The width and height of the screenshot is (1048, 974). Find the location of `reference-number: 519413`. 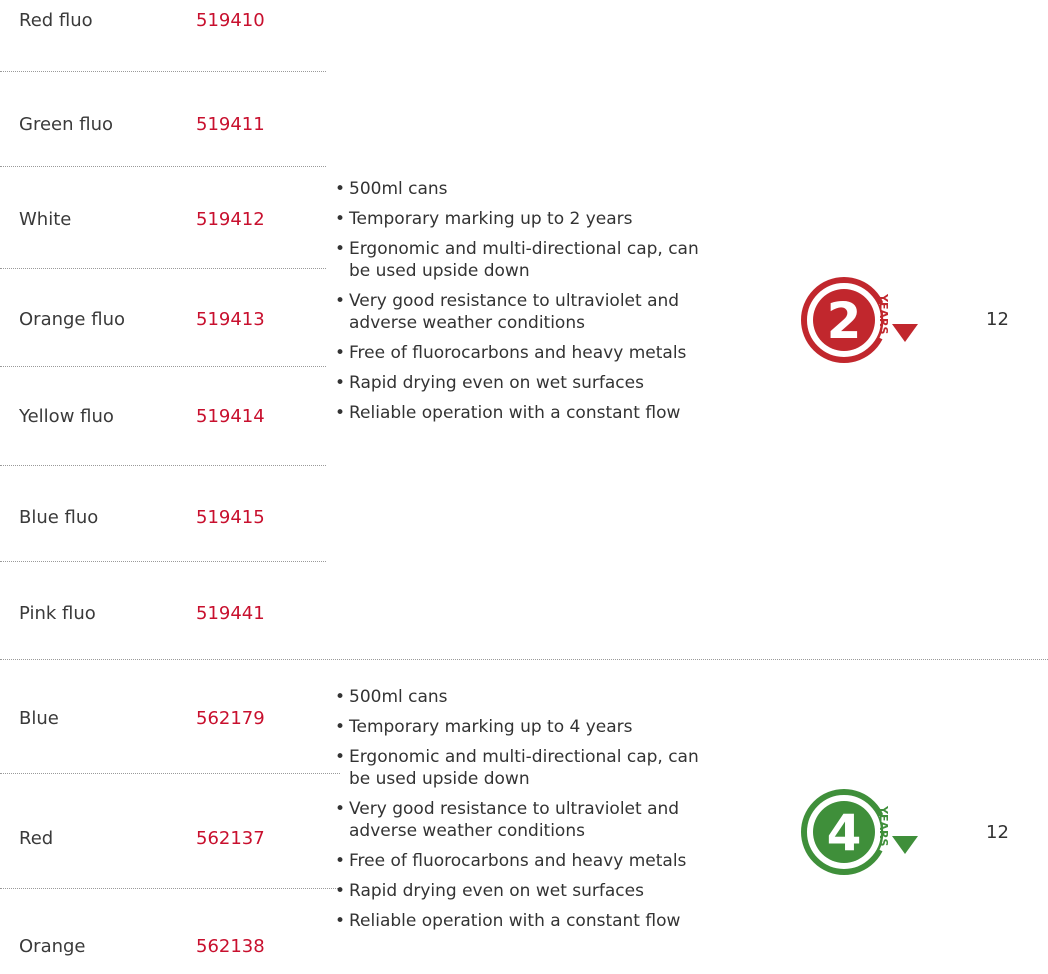

reference-number: 519413 is located at coordinates (230, 319).